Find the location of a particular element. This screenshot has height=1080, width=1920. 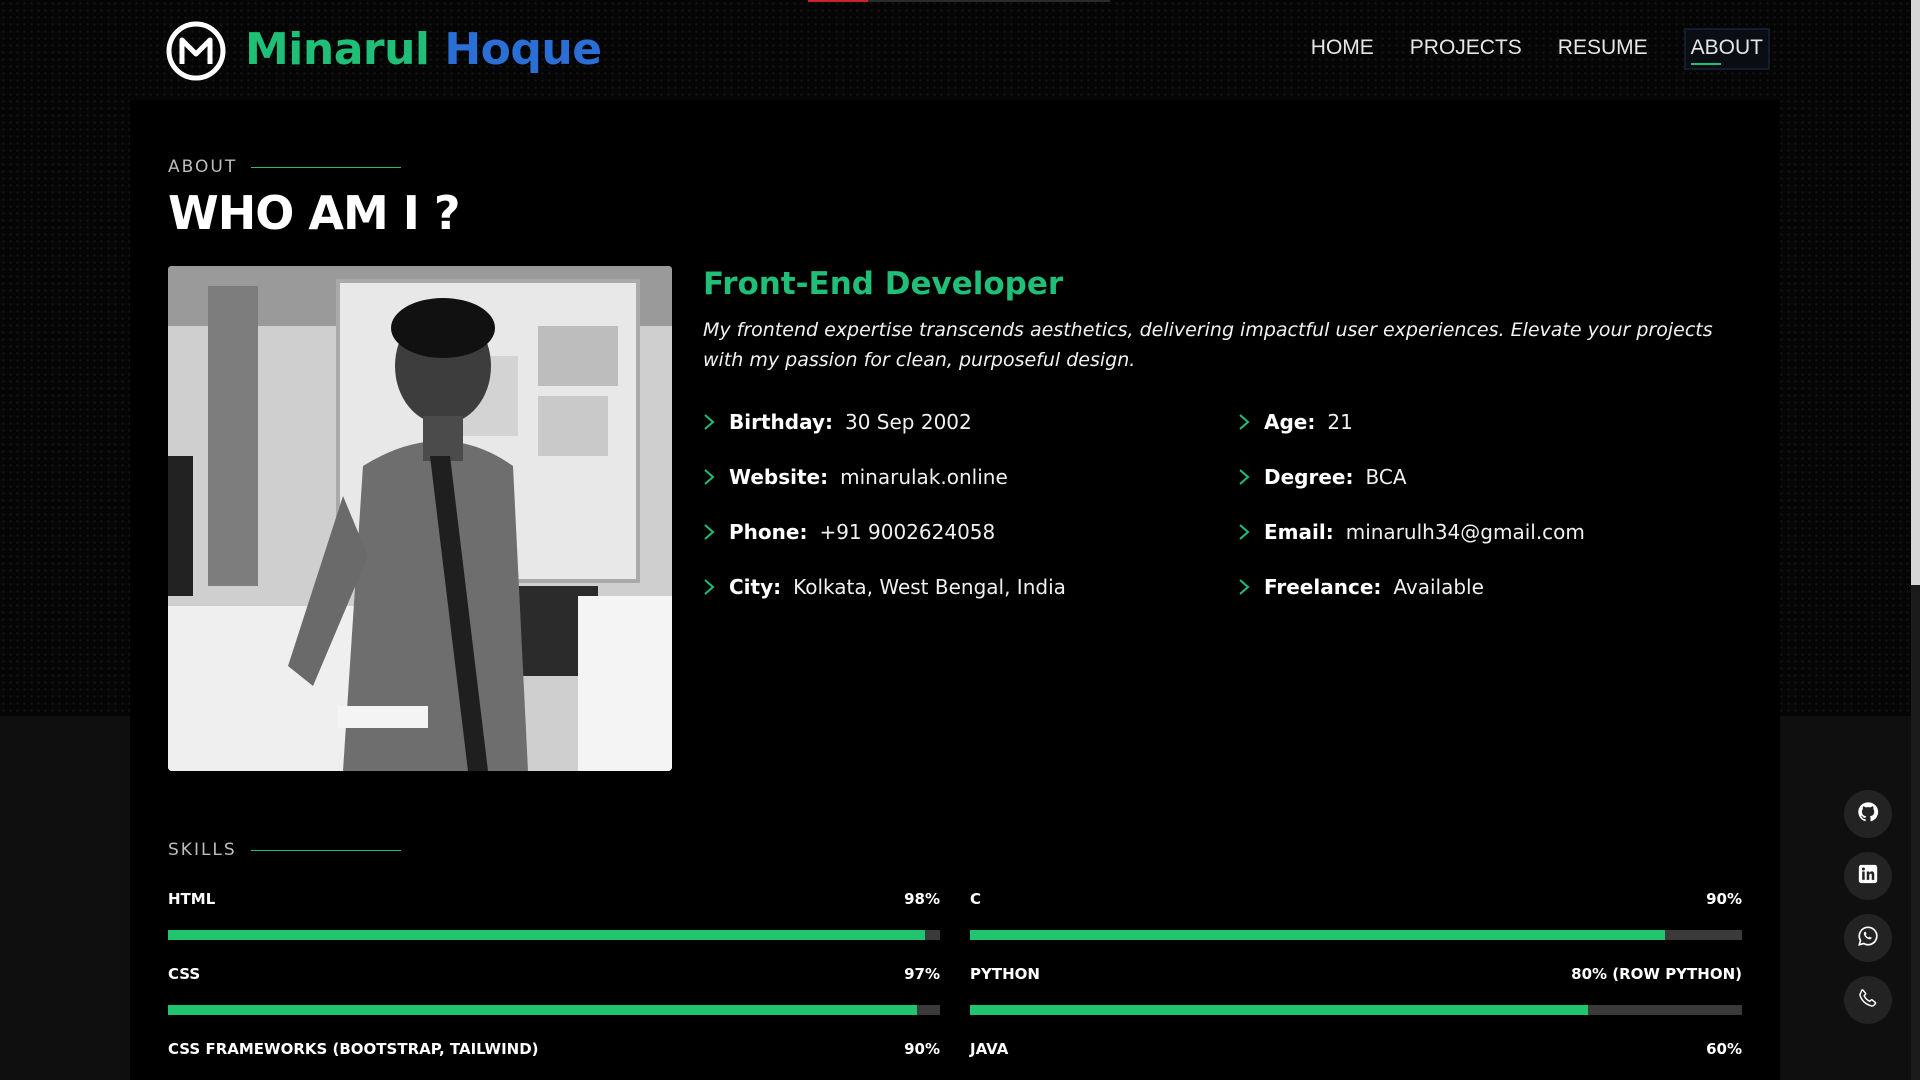

linkedin-icon is located at coordinates (1868, 876).